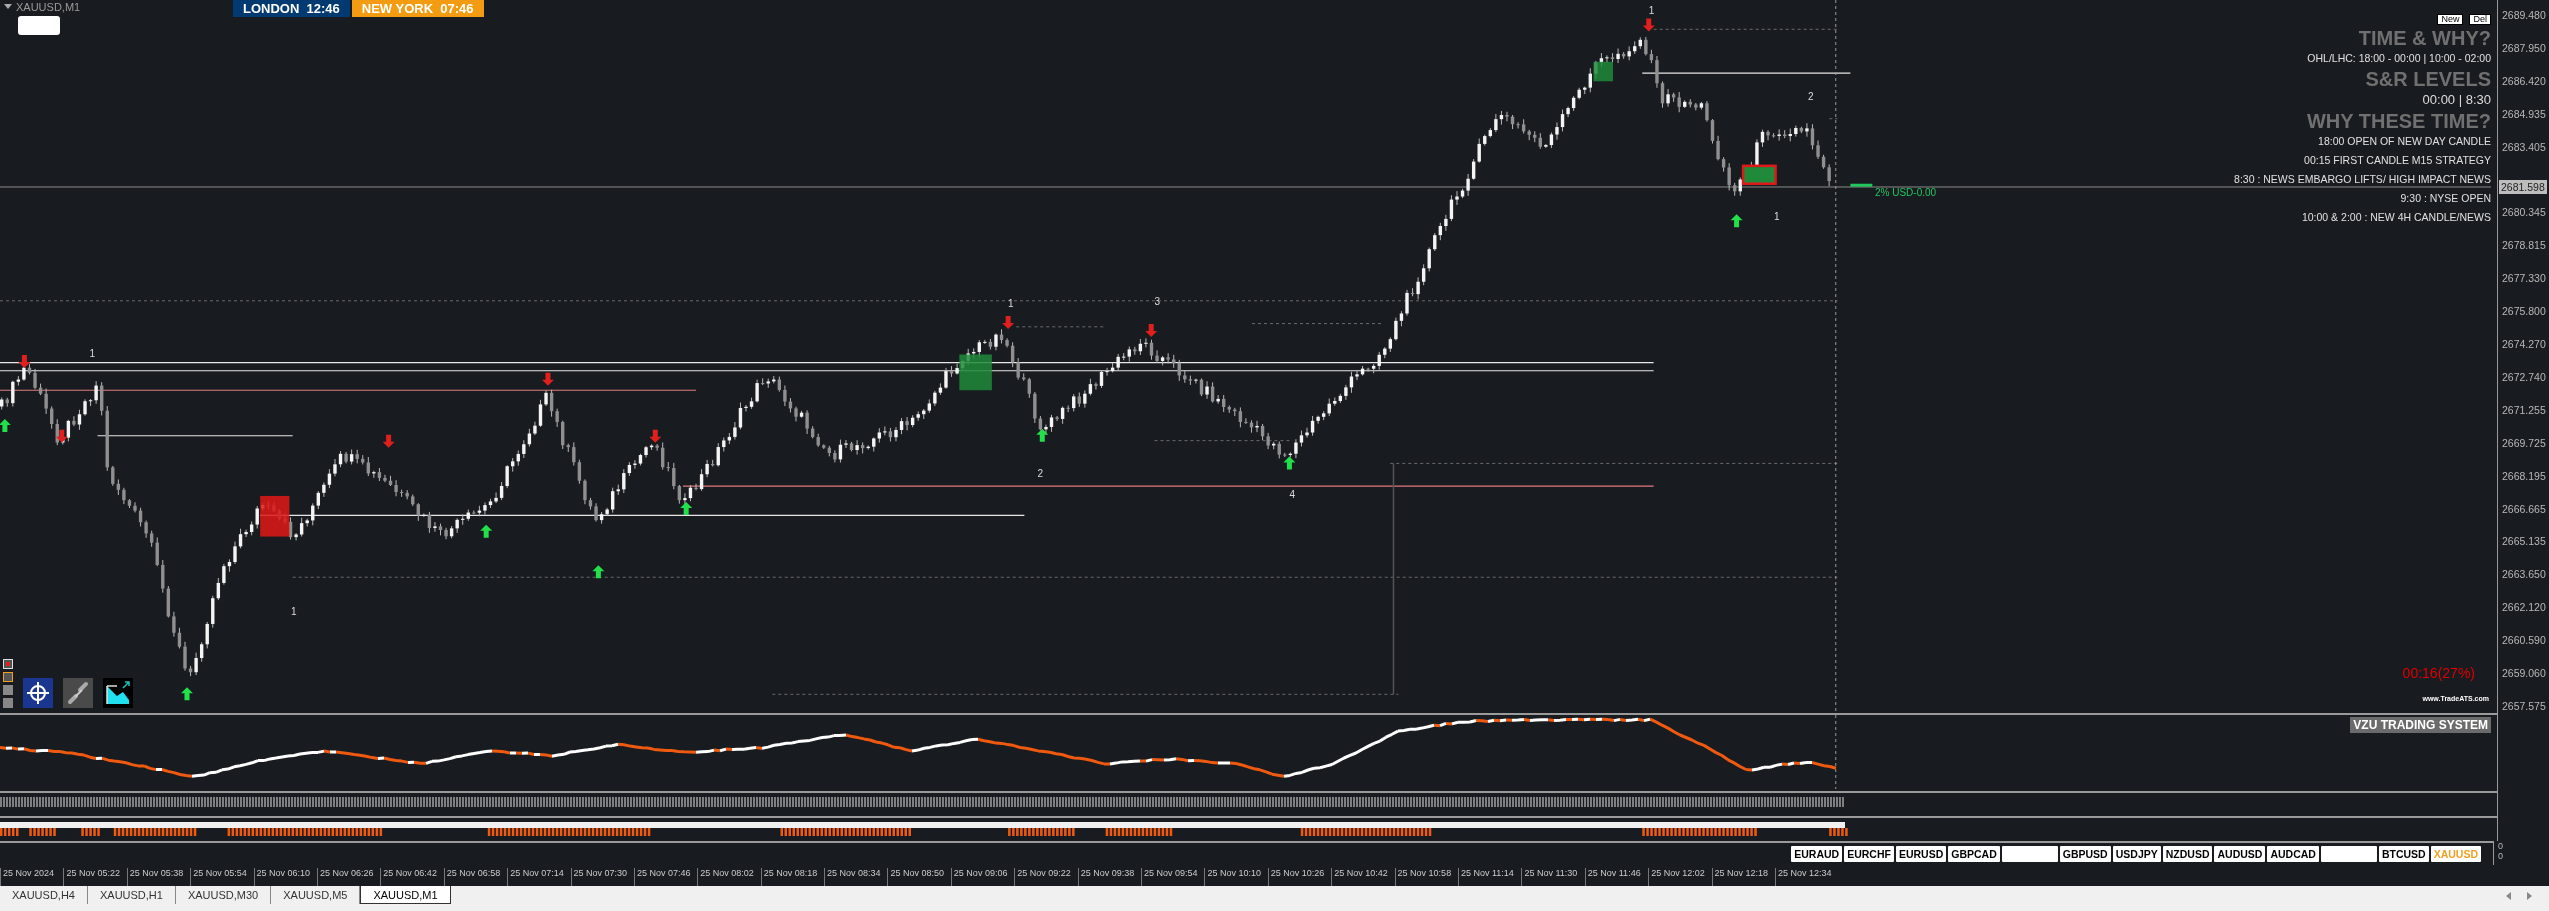 Image resolution: width=2549 pixels, height=911 pixels. What do you see at coordinates (2529, 896) in the screenshot?
I see `scroll-right-icon` at bounding box center [2529, 896].